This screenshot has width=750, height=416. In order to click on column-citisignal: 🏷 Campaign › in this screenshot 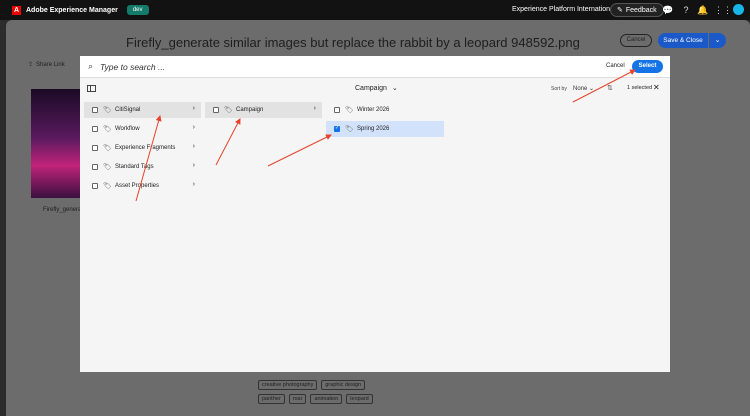, I will do `click(263, 111)`.